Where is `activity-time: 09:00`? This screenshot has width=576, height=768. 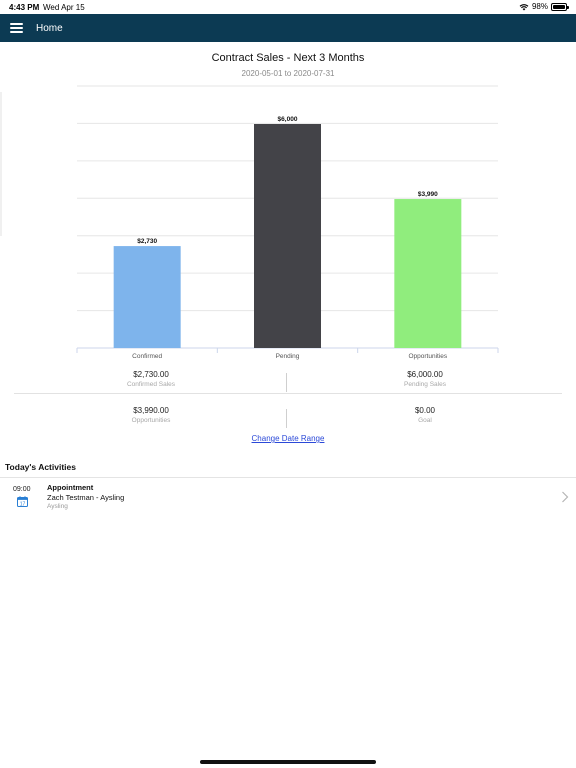
activity-time: 09:00 is located at coordinates (22, 489).